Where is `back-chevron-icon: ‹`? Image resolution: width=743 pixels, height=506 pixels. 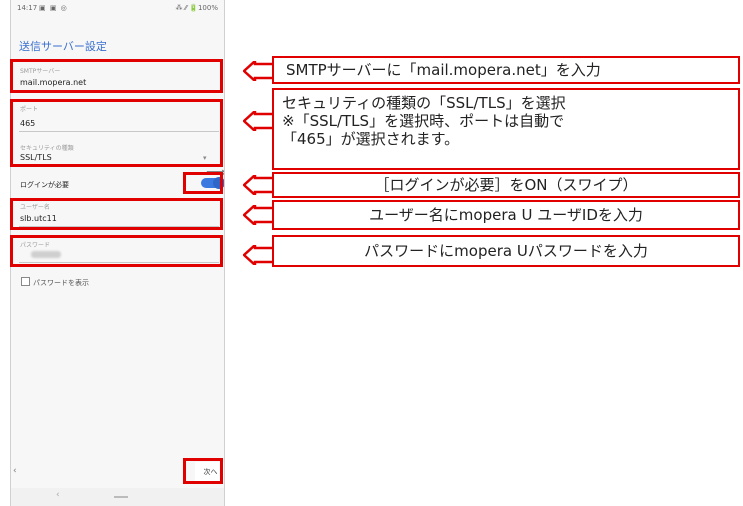
back-chevron-icon: ‹ is located at coordinates (15, 471).